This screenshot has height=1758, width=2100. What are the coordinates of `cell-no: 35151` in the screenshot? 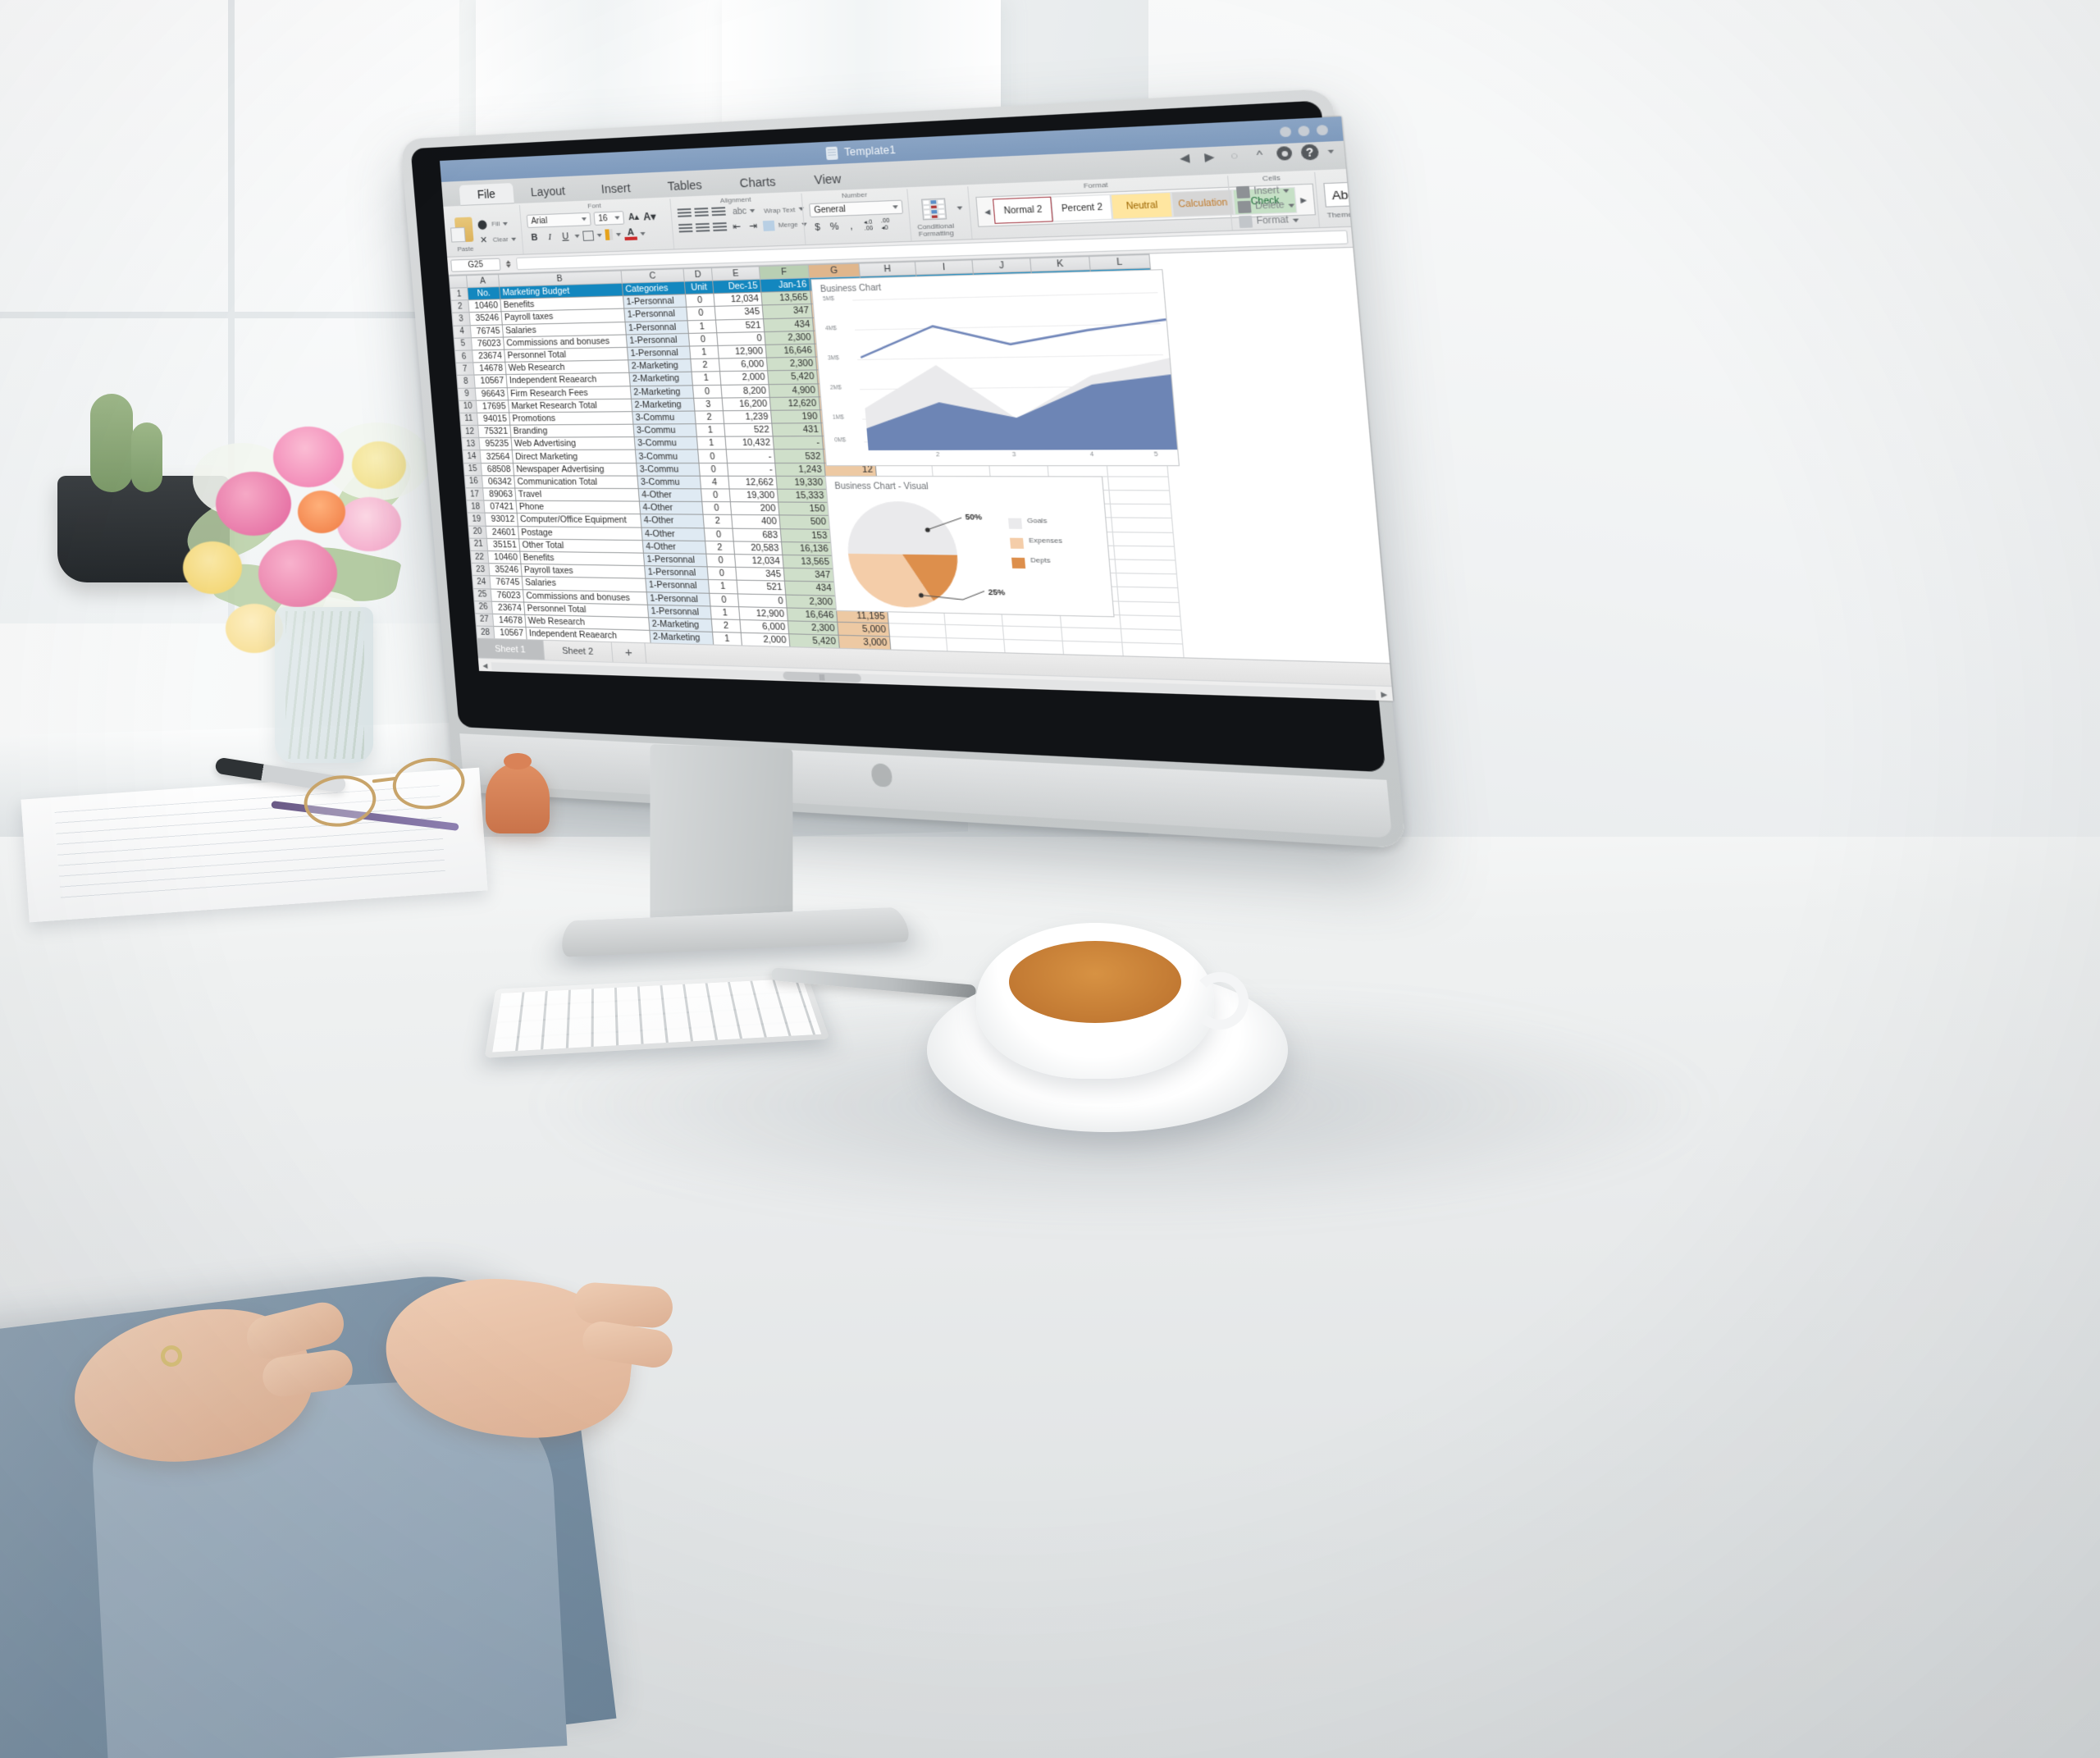 It's located at (503, 545).